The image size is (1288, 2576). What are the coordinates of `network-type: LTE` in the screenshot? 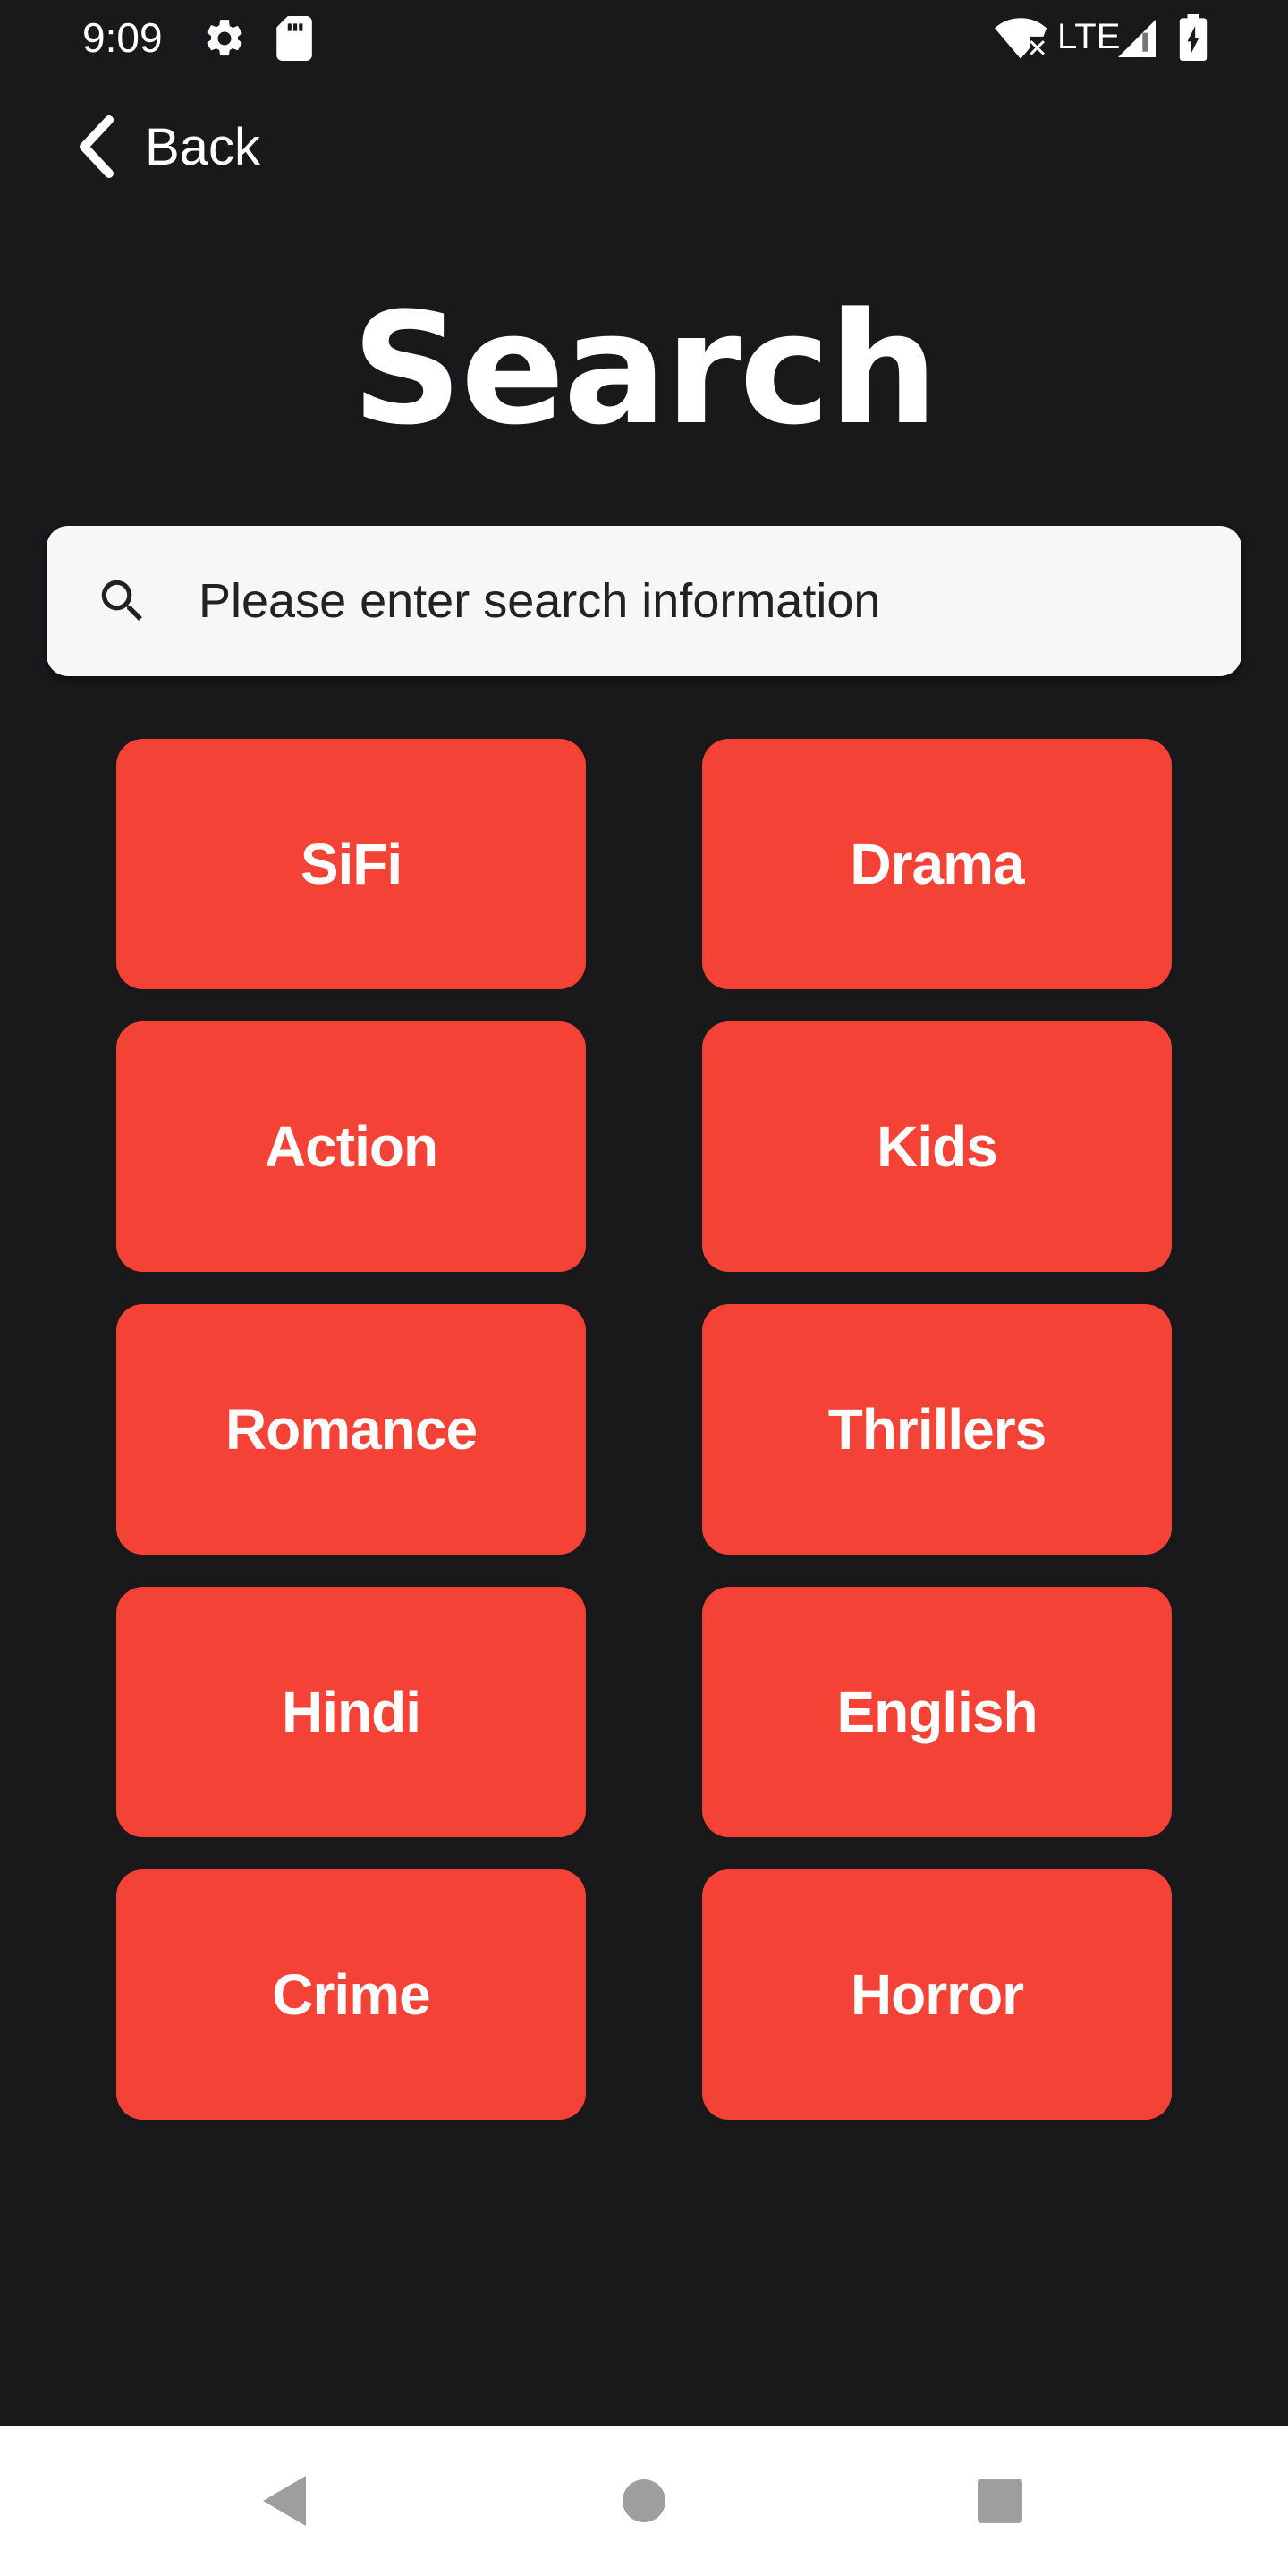 It's located at (1089, 36).